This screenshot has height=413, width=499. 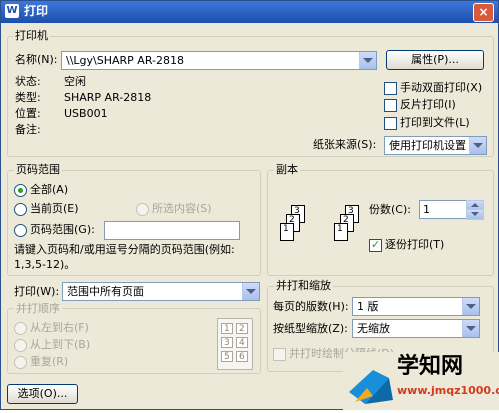 I want to click on page-range-hint-line2: 1,3,5-12)。, so click(x=45, y=264).